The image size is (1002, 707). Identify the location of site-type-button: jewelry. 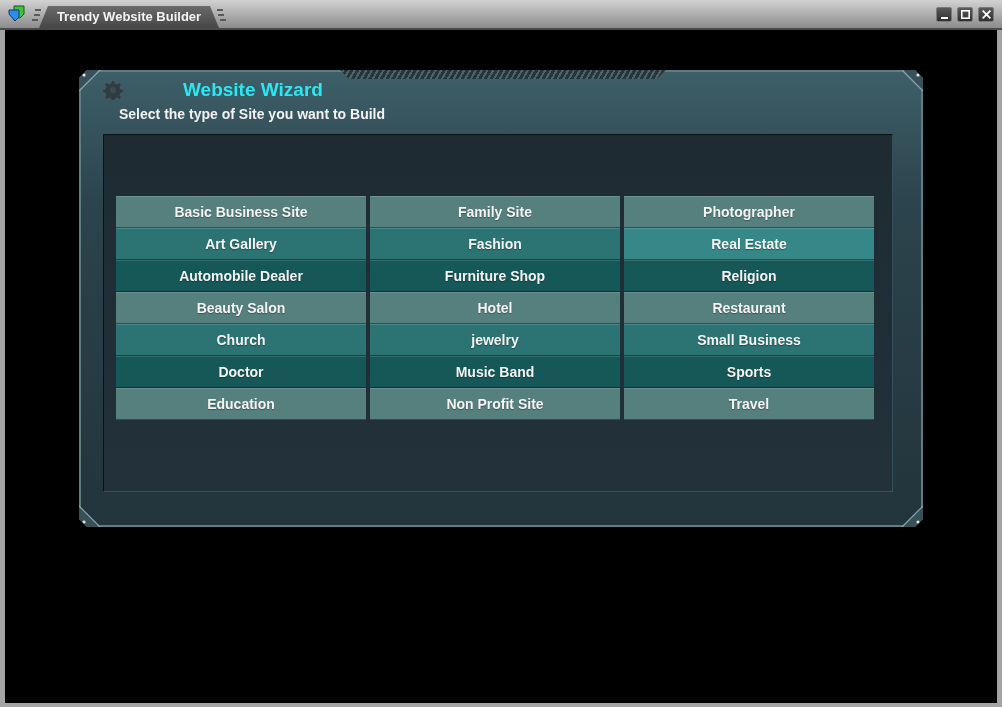
(495, 340).